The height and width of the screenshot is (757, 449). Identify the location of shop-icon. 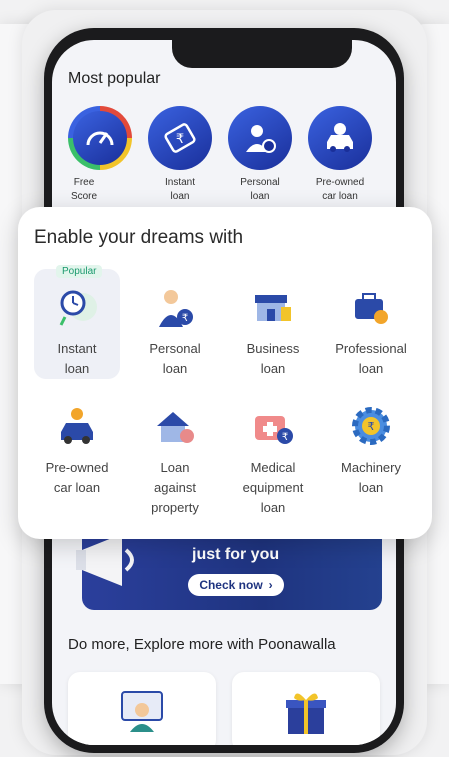
(273, 308).